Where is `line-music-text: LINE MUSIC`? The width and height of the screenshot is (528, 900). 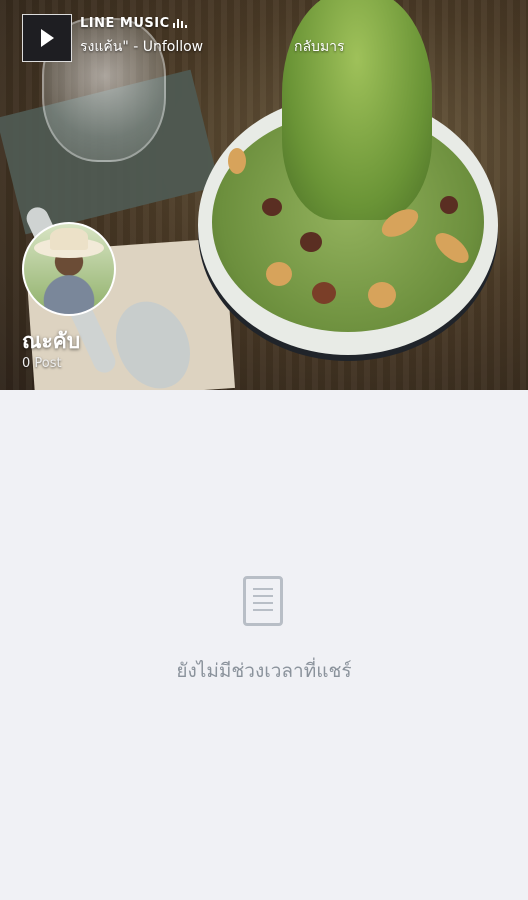
line-music-text: LINE MUSIC is located at coordinates (125, 23).